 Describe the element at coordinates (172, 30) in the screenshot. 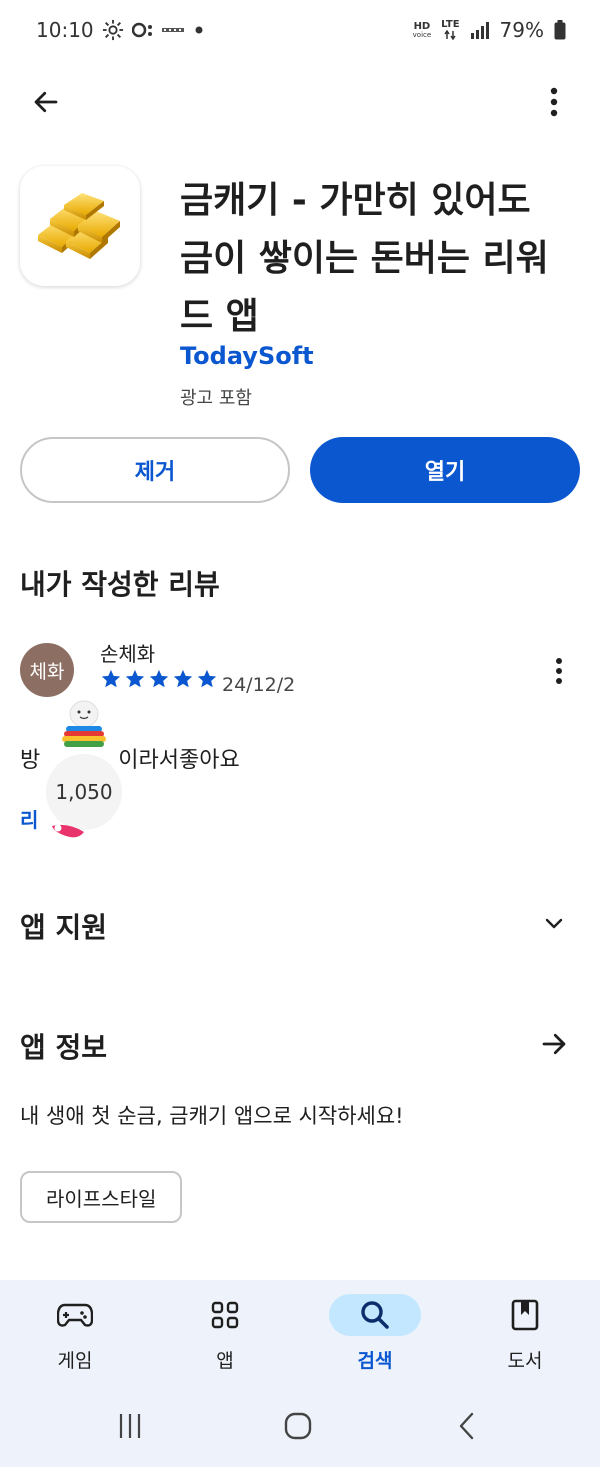

I see `ticker-icon` at that location.